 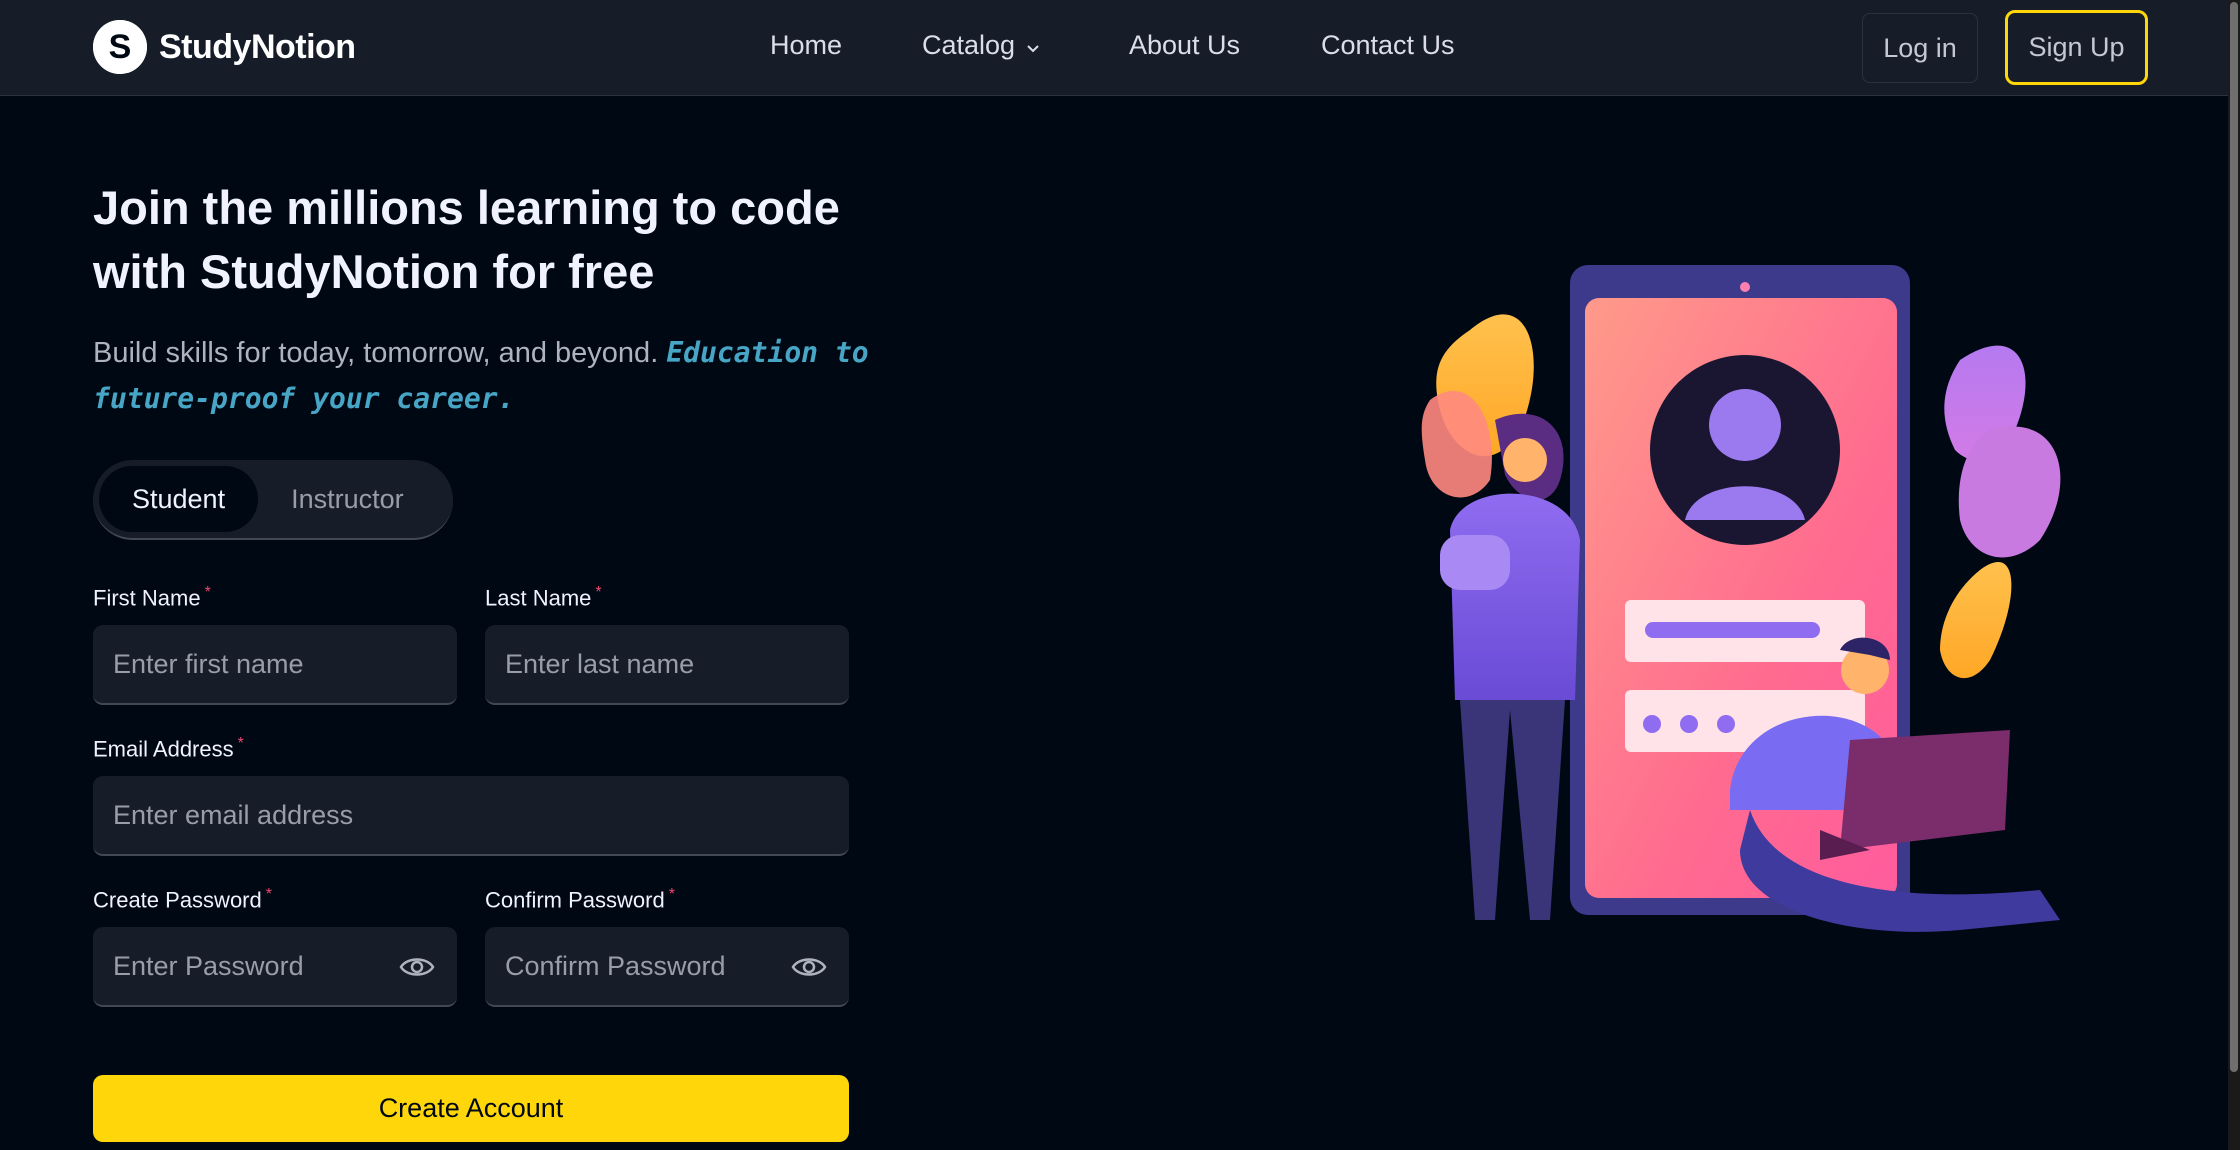 I want to click on role-toggle: Student Instructor, so click(x=273, y=500).